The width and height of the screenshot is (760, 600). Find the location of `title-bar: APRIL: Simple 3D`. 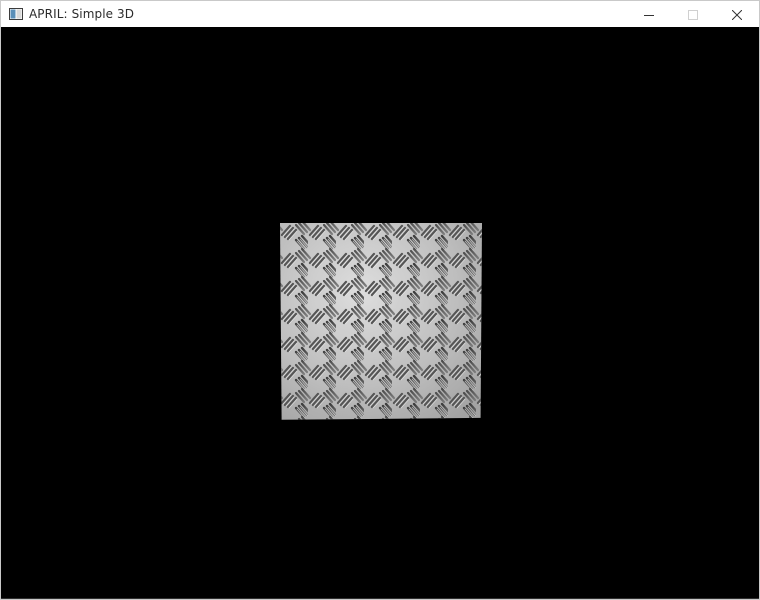

title-bar: APRIL: Simple 3D is located at coordinates (380, 14).